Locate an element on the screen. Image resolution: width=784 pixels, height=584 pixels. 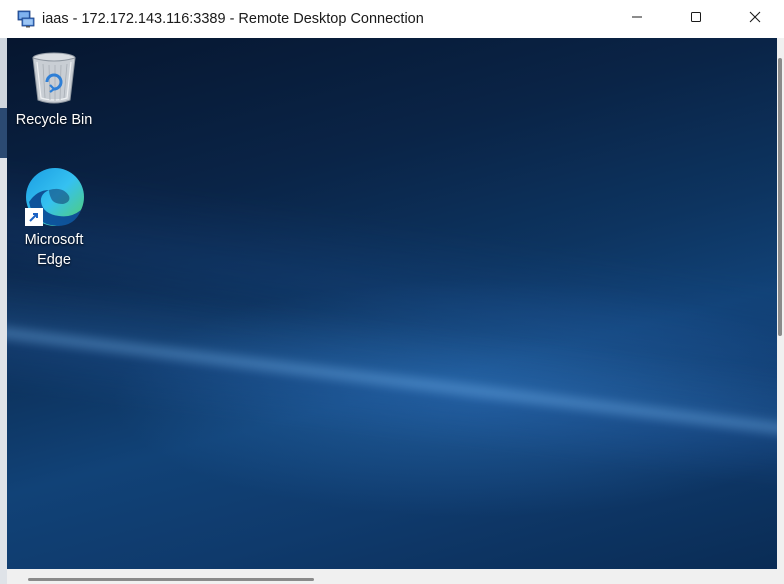
edge-icon is located at coordinates (54, 197).